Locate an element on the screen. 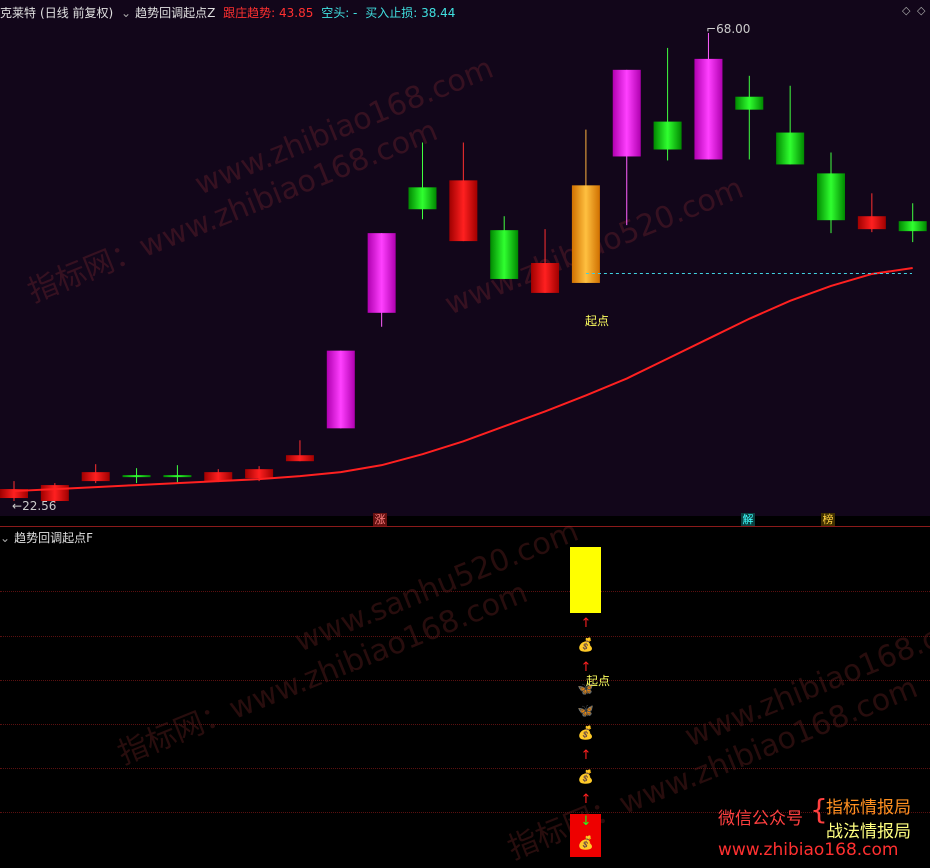 The image size is (930, 868). watermark: www.sanhu520.com is located at coordinates (437, 586).